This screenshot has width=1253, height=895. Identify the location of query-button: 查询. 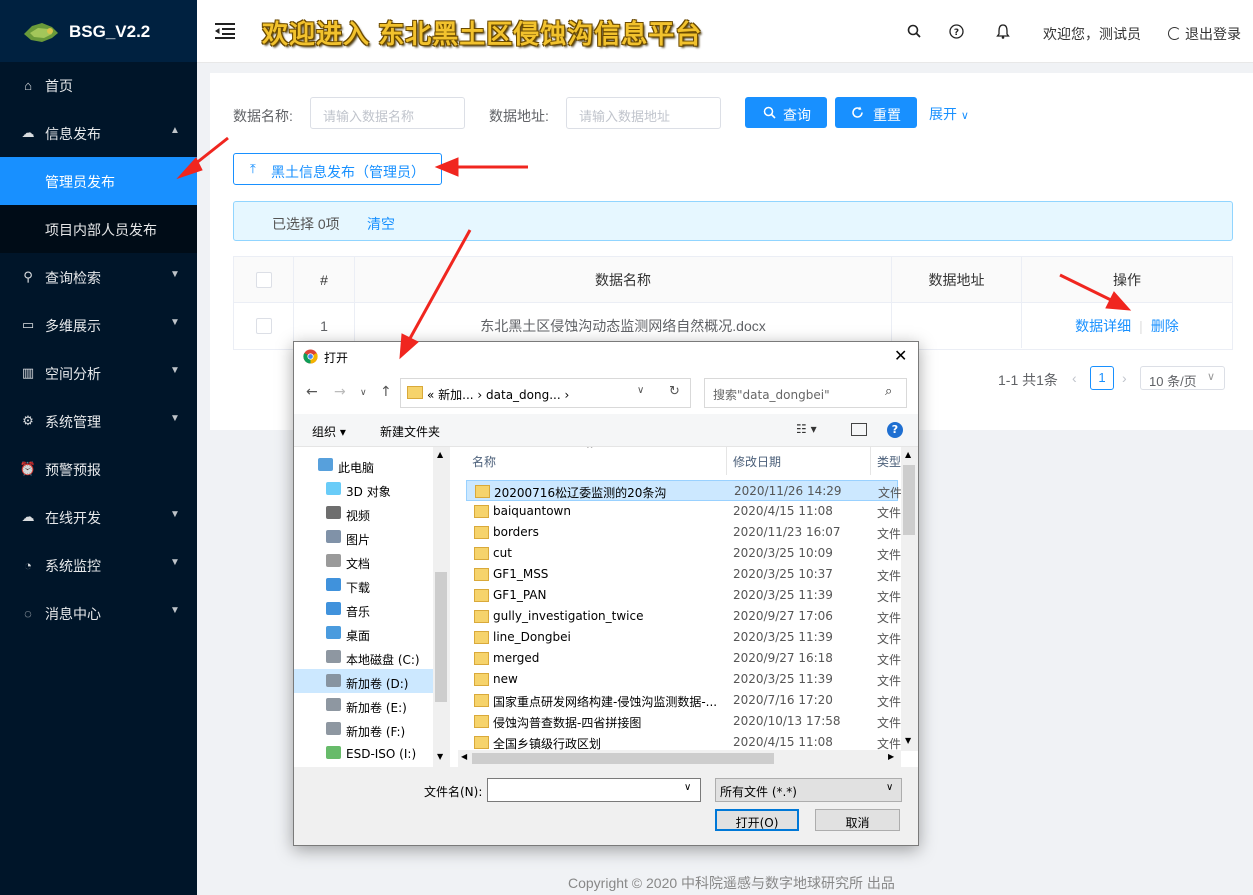
(786, 112).